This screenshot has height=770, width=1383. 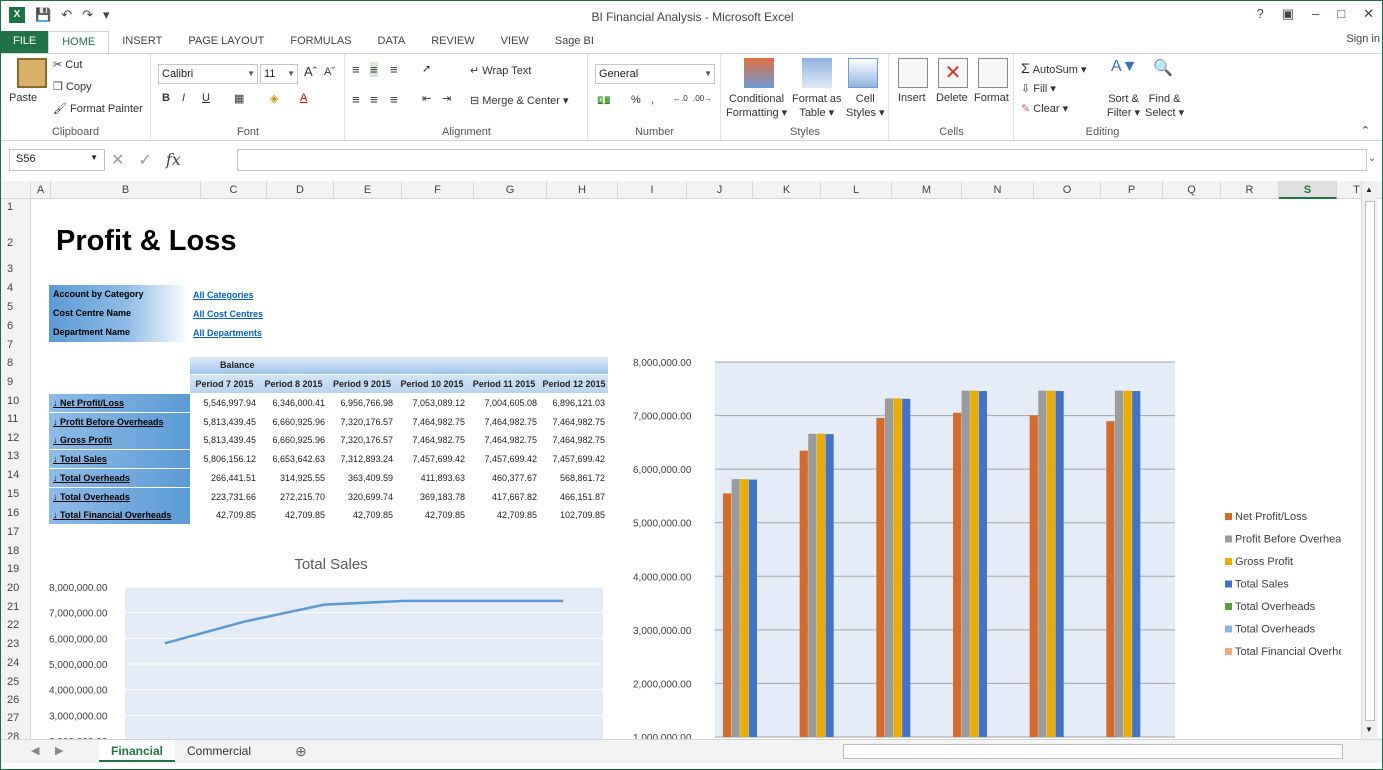 What do you see at coordinates (16, 644) in the screenshot?
I see `row-header: 23` at bounding box center [16, 644].